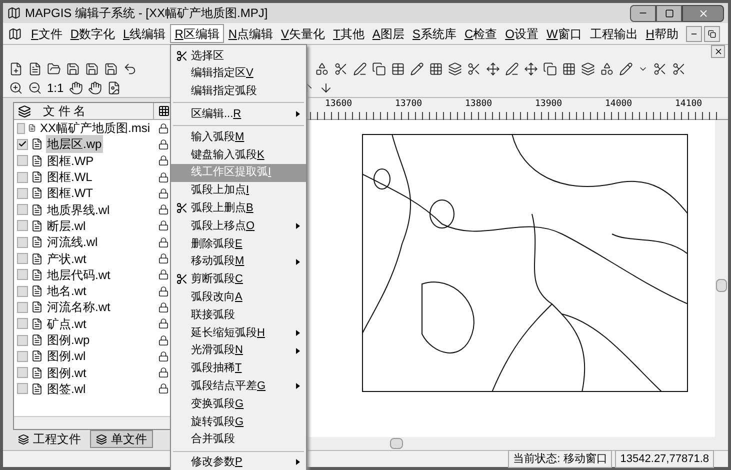  Describe the element at coordinates (521, 33) in the screenshot. I see `menu-item: O设置` at that location.